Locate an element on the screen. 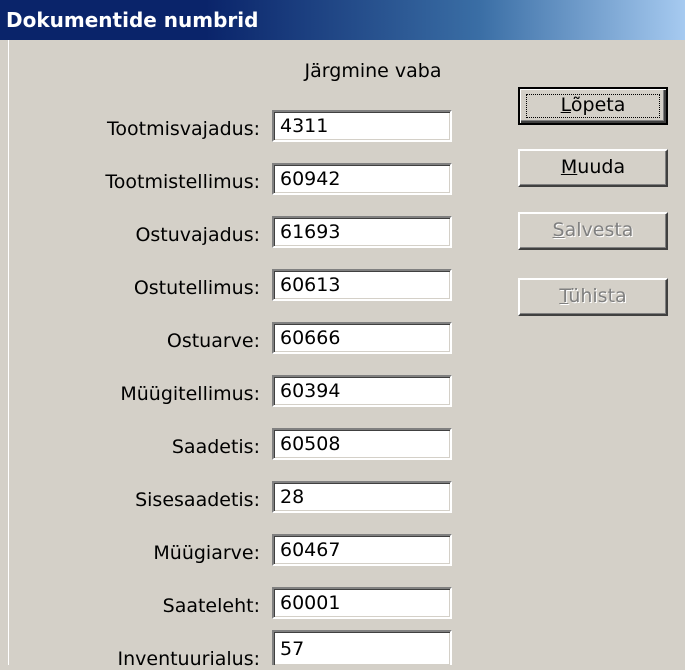 Image resolution: width=685 pixels, height=670 pixels. tuhista-button: Tühista is located at coordinates (593, 297).